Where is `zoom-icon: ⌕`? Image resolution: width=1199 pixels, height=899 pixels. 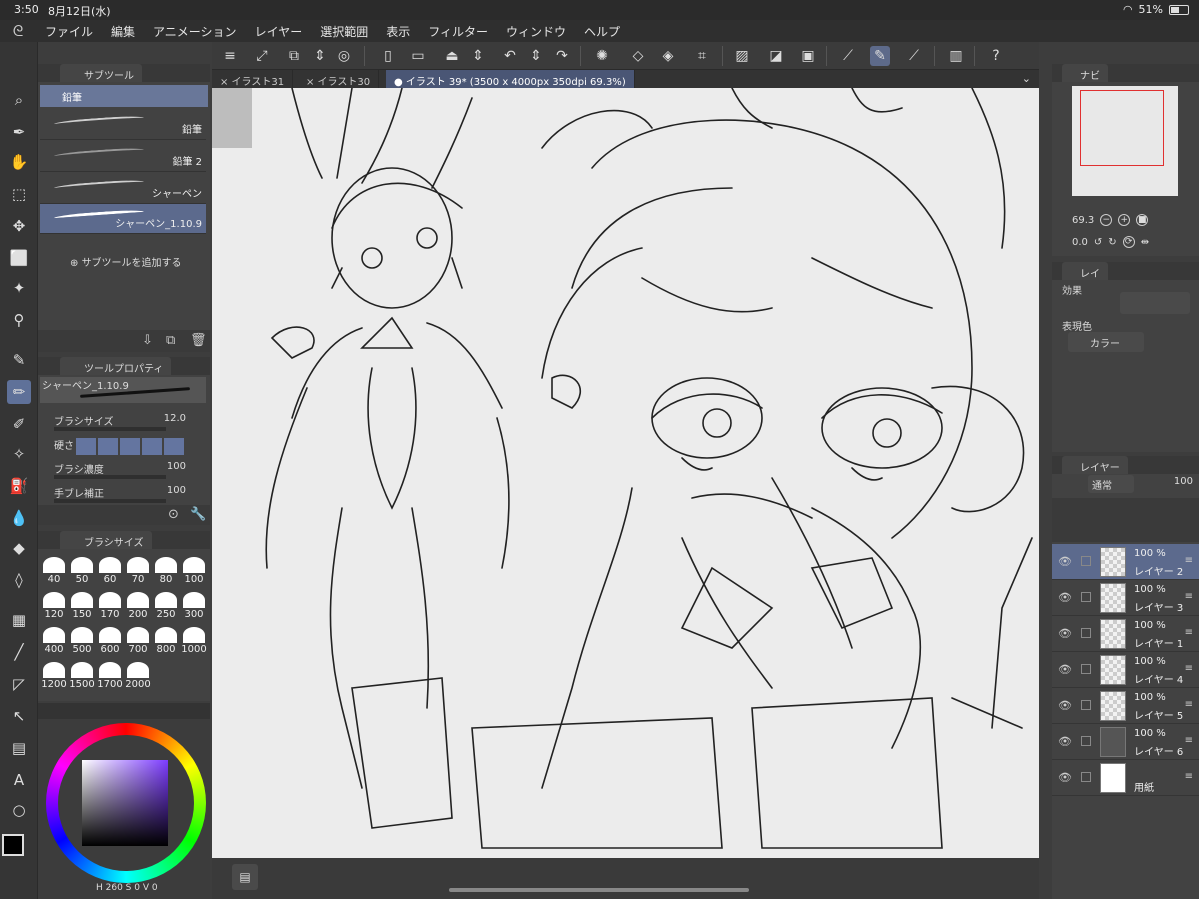
zoom-icon: ⌕ is located at coordinates (19, 100).